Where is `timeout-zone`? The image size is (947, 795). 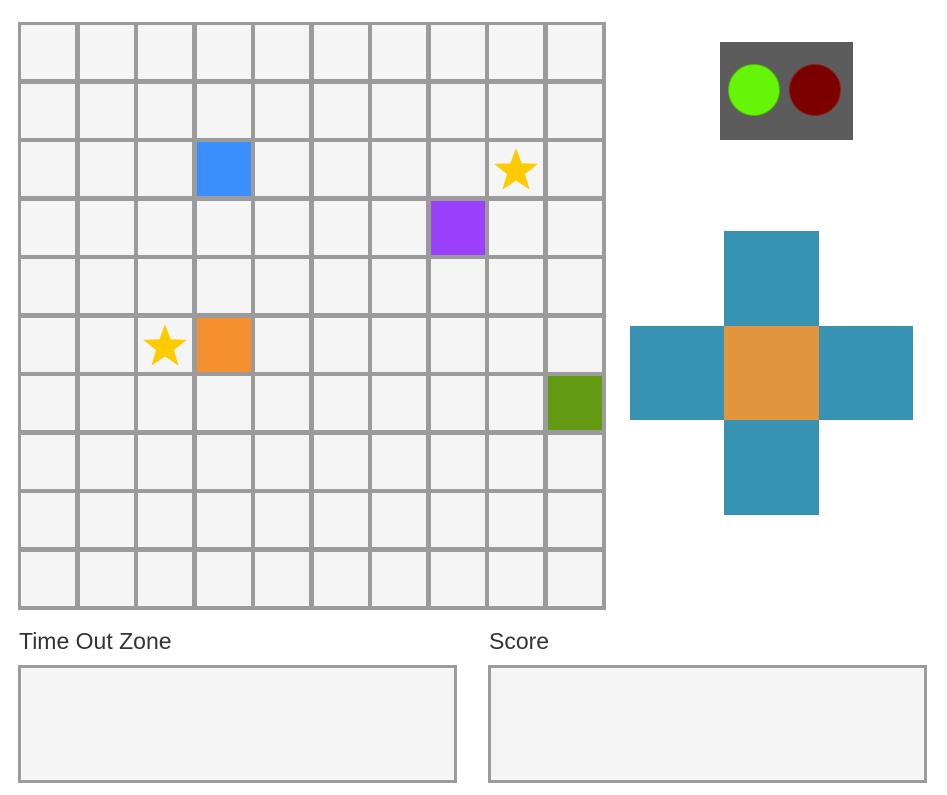 timeout-zone is located at coordinates (237, 724).